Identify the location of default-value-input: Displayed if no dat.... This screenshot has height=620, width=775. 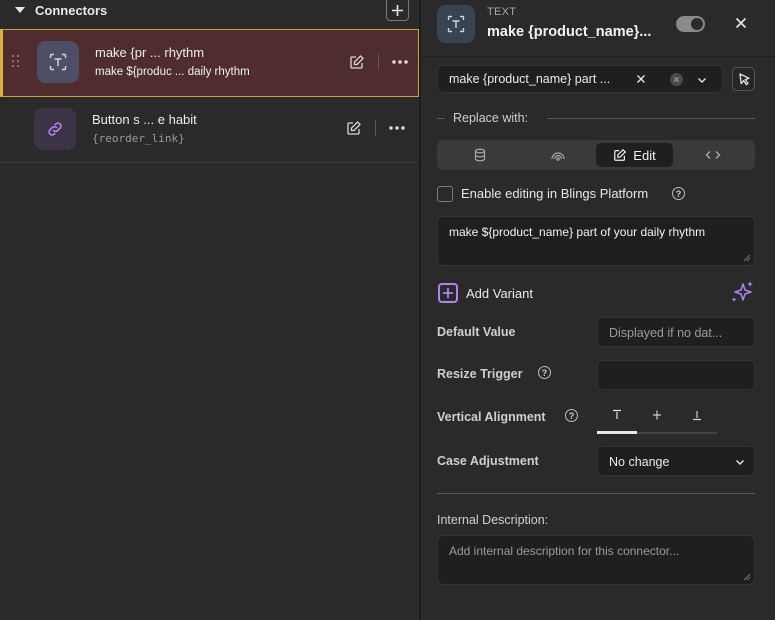
(676, 332).